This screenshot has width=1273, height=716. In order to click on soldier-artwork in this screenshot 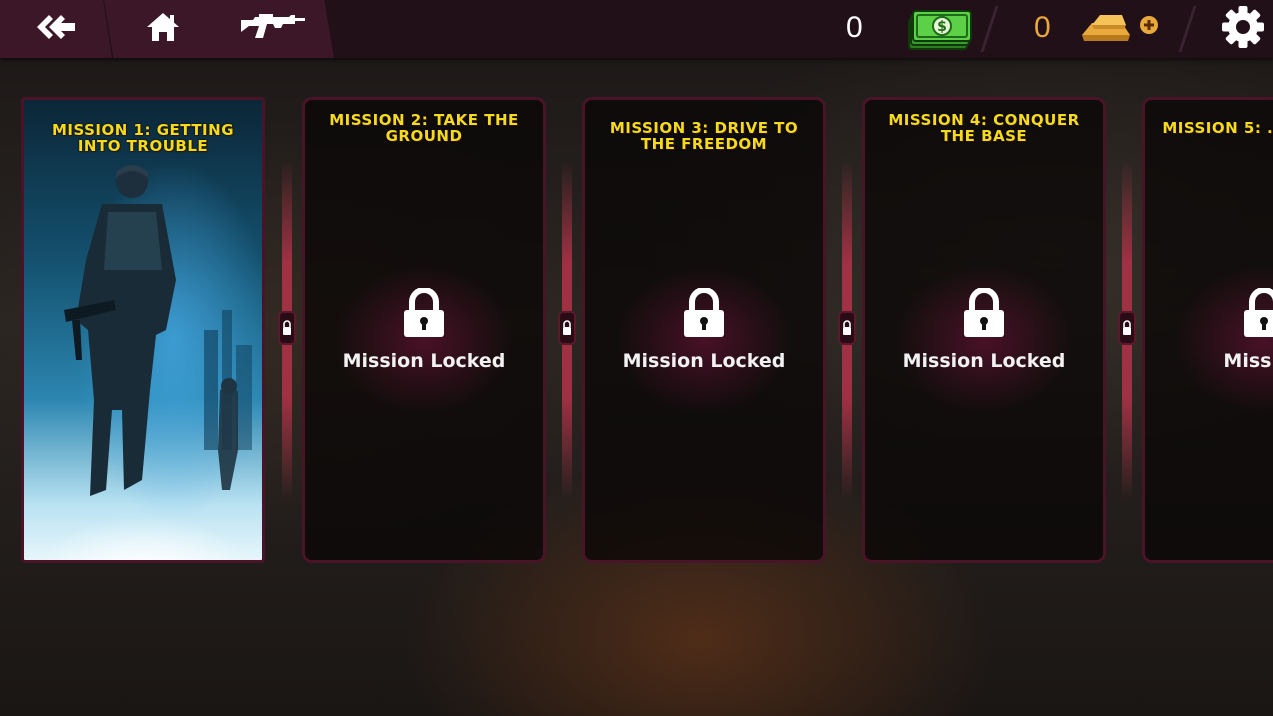, I will do `click(143, 360)`.